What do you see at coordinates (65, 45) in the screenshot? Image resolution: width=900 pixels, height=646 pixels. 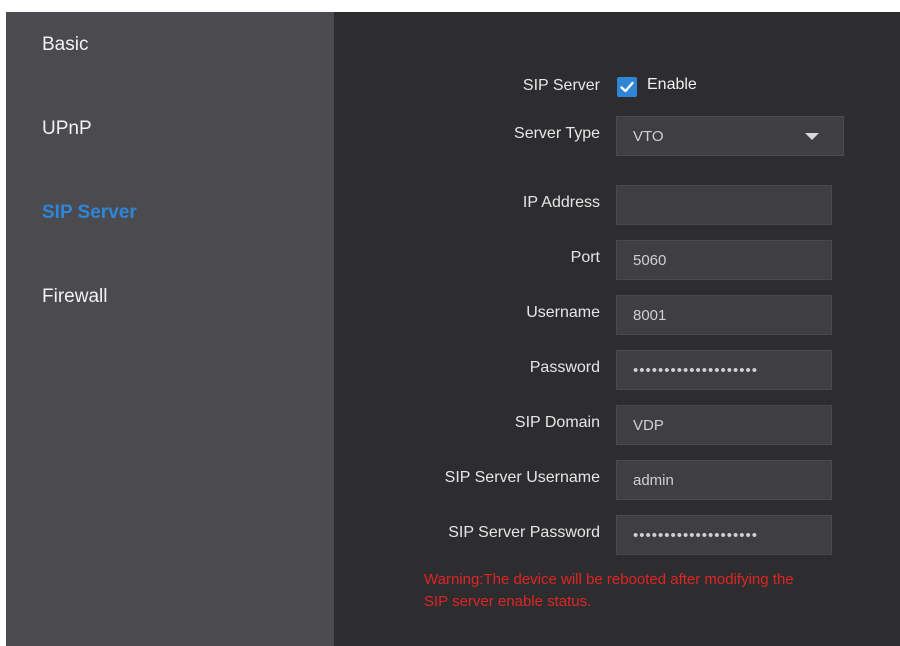 I see `sidebar-item-basic: Basic` at bounding box center [65, 45].